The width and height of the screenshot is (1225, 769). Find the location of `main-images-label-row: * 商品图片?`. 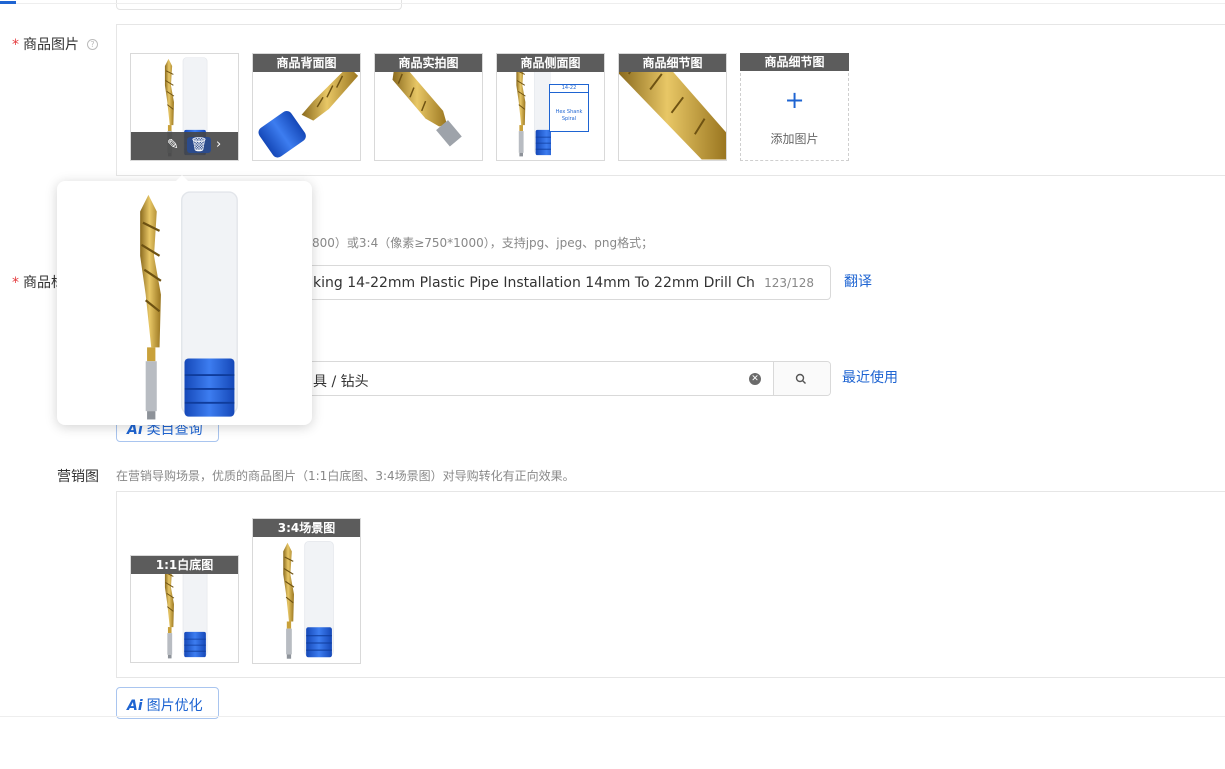

main-images-label-row: * 商品图片? is located at coordinates (55, 44).